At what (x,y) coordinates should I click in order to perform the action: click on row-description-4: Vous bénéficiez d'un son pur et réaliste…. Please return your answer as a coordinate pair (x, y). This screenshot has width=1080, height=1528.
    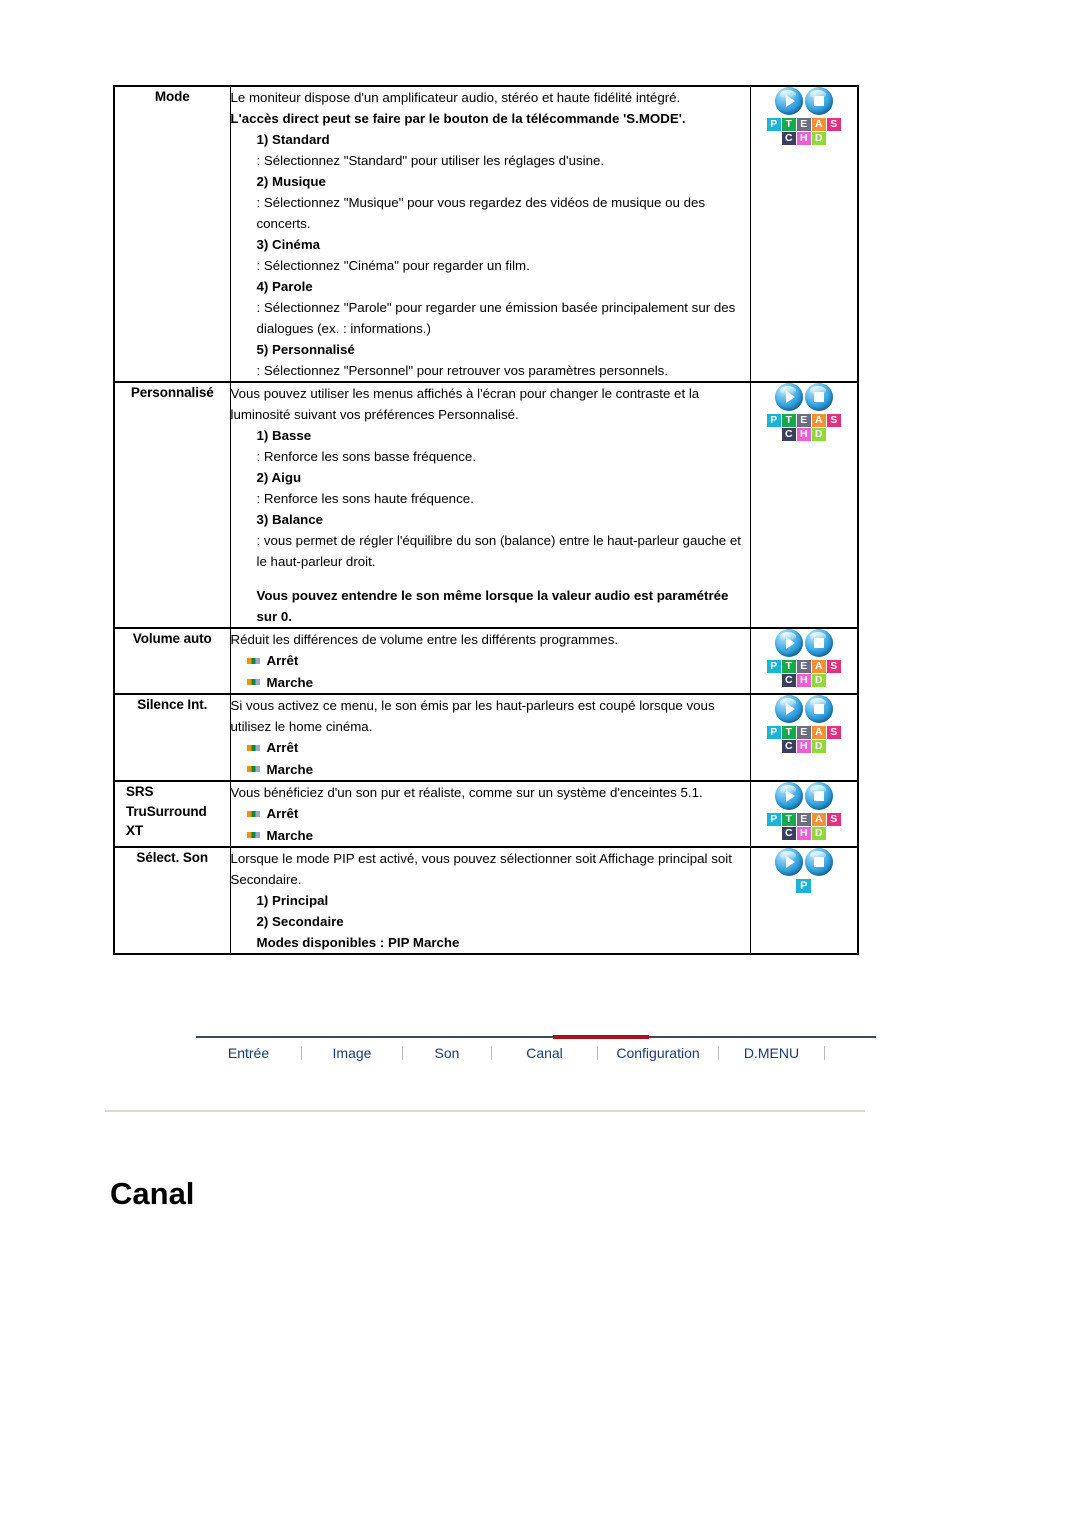
    Looking at the image, I should click on (490, 814).